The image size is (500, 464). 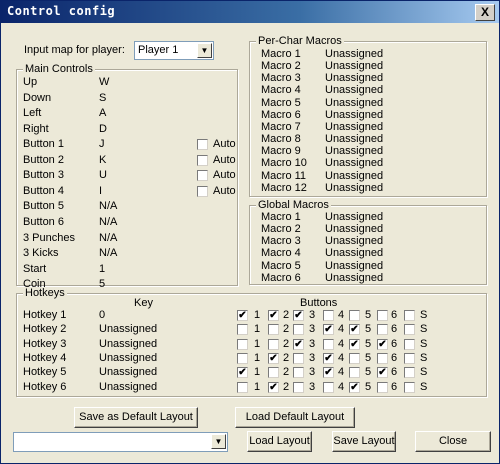 What do you see at coordinates (102, 113) in the screenshot?
I see `control-key: A` at bounding box center [102, 113].